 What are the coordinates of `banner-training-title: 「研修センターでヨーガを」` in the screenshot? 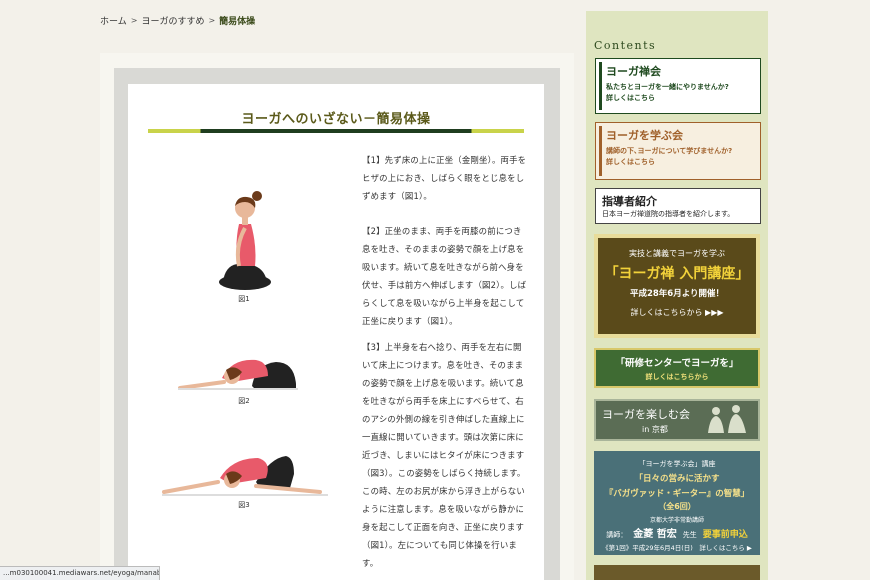 It's located at (677, 363).